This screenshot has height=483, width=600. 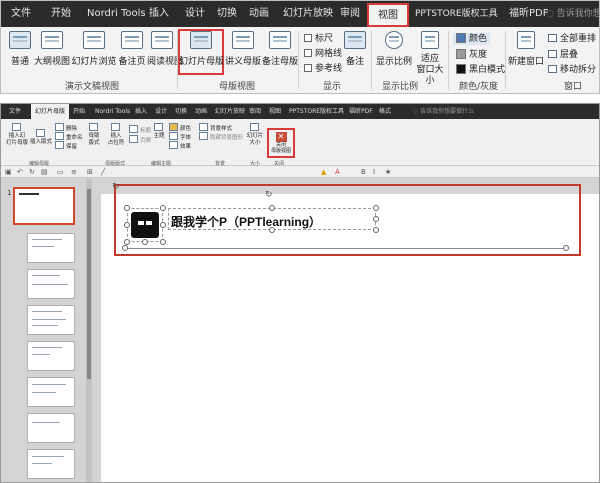 What do you see at coordinates (20, 52) in the screenshot?
I see `normal-view-button: 普通` at bounding box center [20, 52].